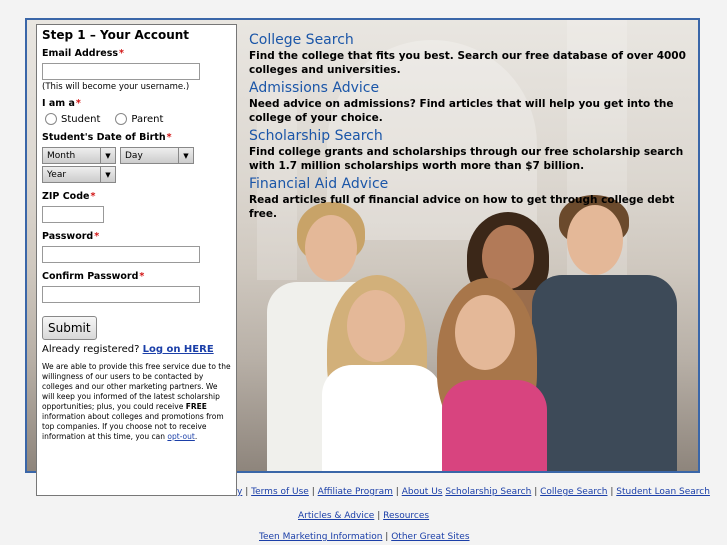  I want to click on footer-link-teen-marketing: Teen Marketing Information, so click(320, 537).